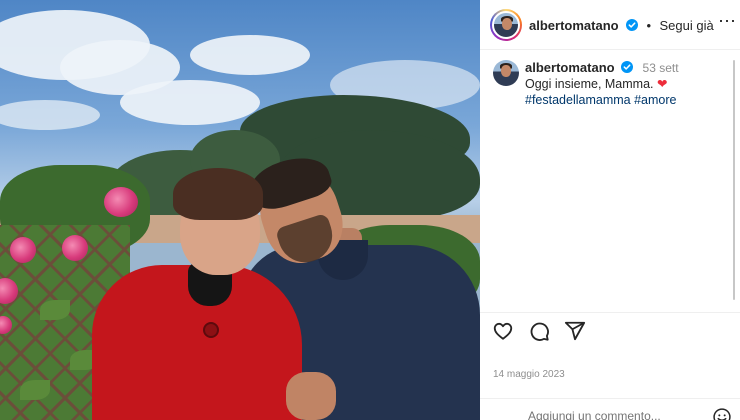 This screenshot has width=740, height=420. I want to click on share-icon, so click(575, 331).